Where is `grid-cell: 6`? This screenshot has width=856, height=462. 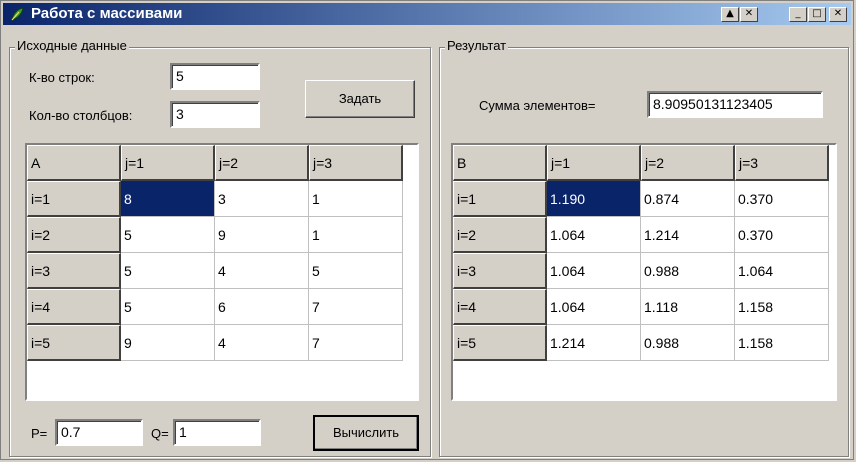 grid-cell: 6 is located at coordinates (262, 307).